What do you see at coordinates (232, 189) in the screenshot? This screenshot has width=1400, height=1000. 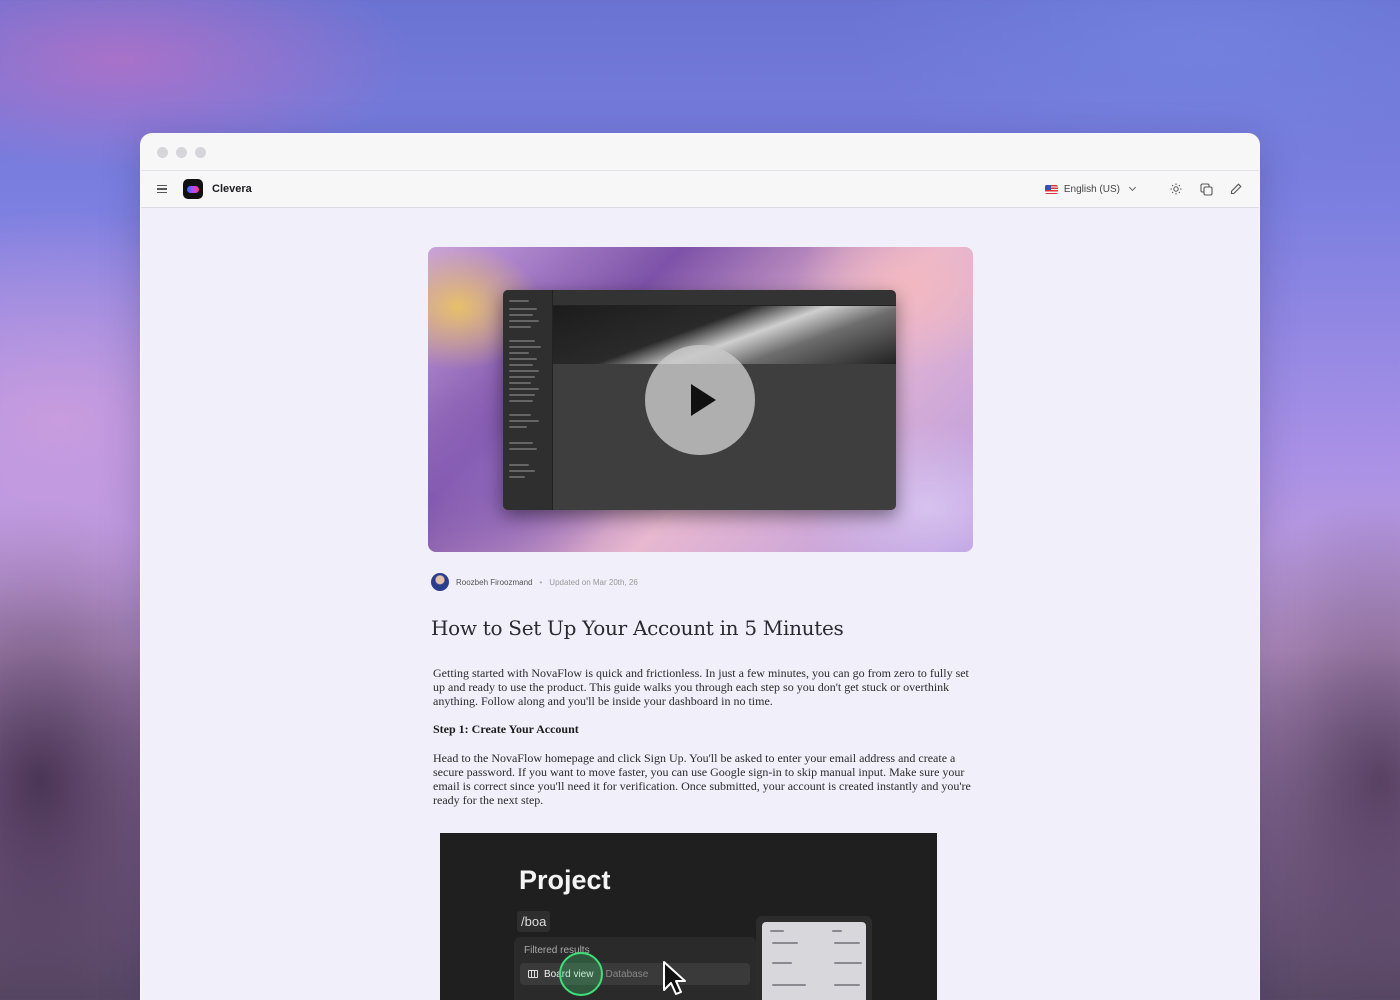 I see `brand-name: Clevera` at bounding box center [232, 189].